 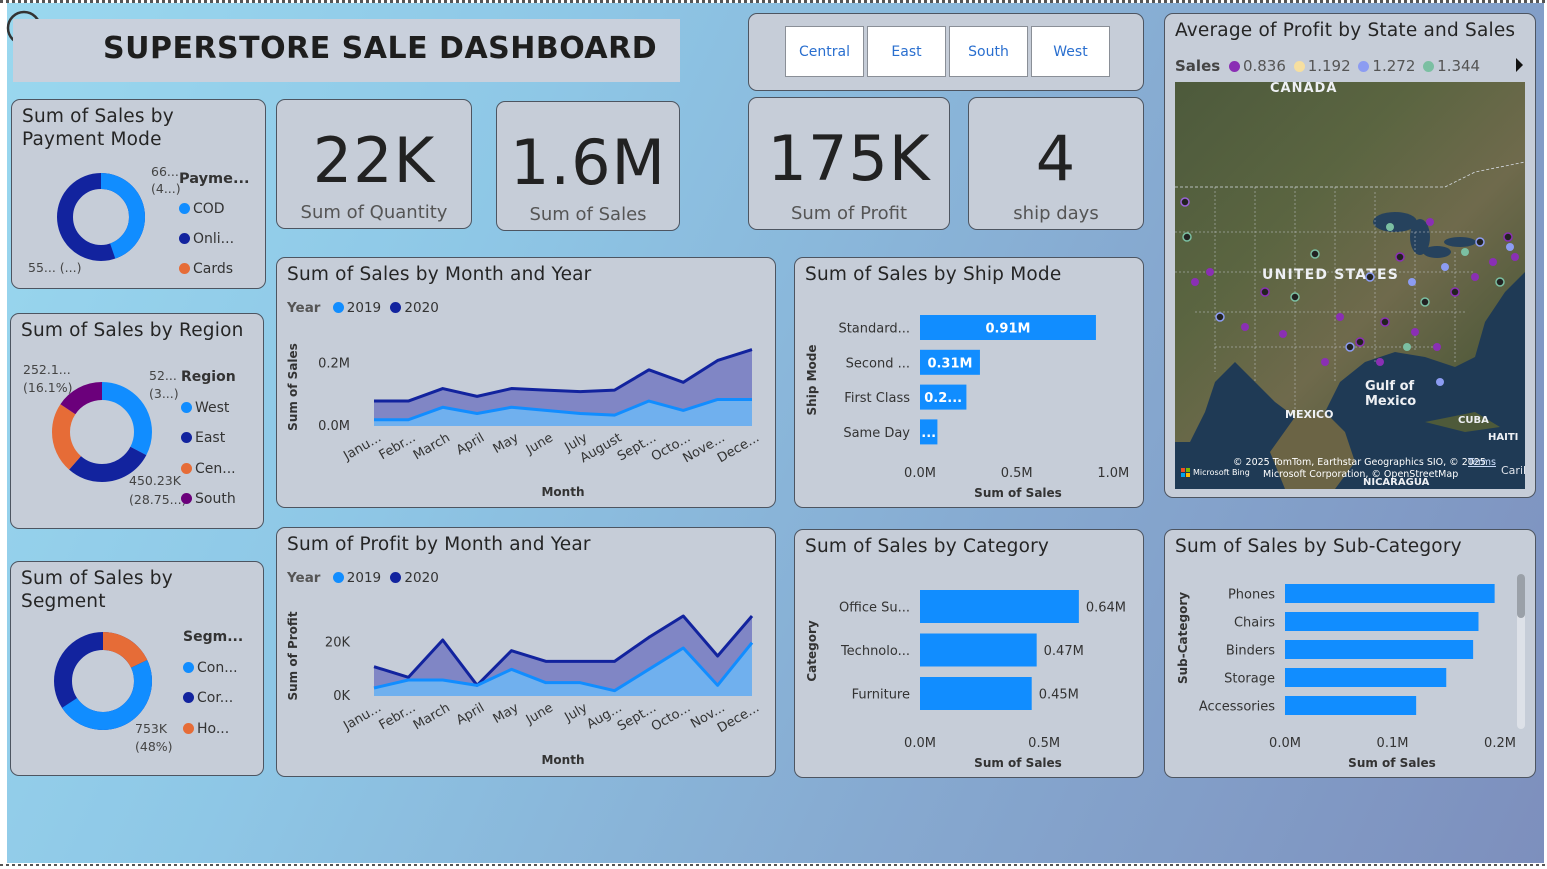 I want to click on map-label: HAITI, so click(x=1503, y=437).